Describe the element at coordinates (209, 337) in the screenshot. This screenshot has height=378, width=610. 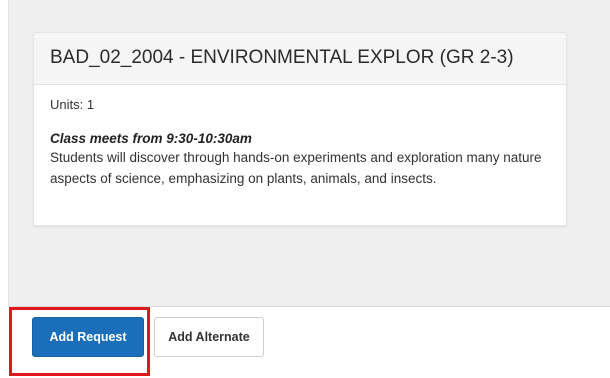
I see `add-alternate-button: Add Alternate` at that location.